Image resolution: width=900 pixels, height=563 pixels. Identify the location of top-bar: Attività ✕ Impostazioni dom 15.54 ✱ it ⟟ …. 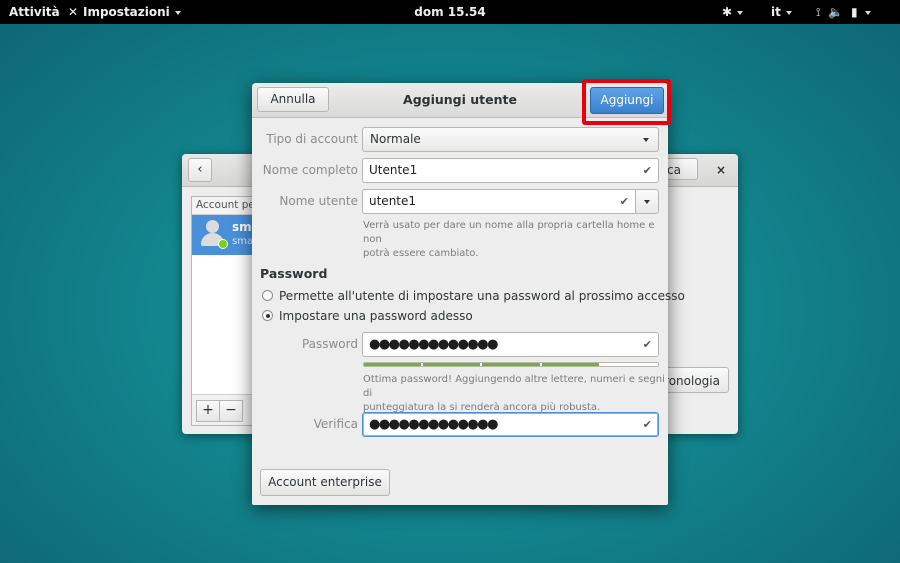
(450, 12).